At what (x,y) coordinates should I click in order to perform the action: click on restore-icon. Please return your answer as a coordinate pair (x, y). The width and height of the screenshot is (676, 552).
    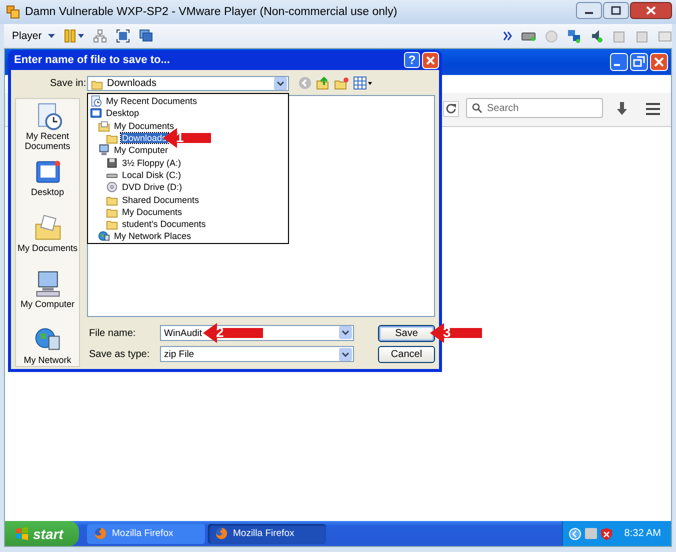
    Looking at the image, I should click on (639, 62).